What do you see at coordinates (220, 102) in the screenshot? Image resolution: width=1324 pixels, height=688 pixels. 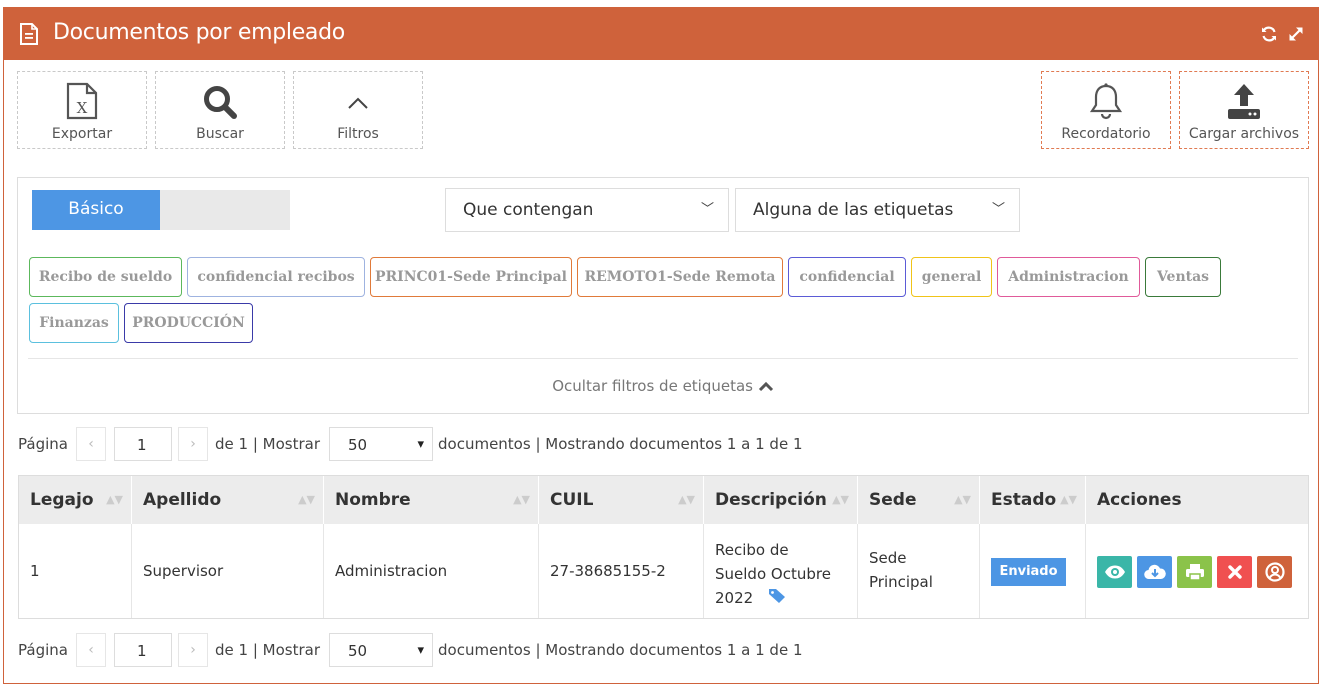 I see `search-icon` at bounding box center [220, 102].